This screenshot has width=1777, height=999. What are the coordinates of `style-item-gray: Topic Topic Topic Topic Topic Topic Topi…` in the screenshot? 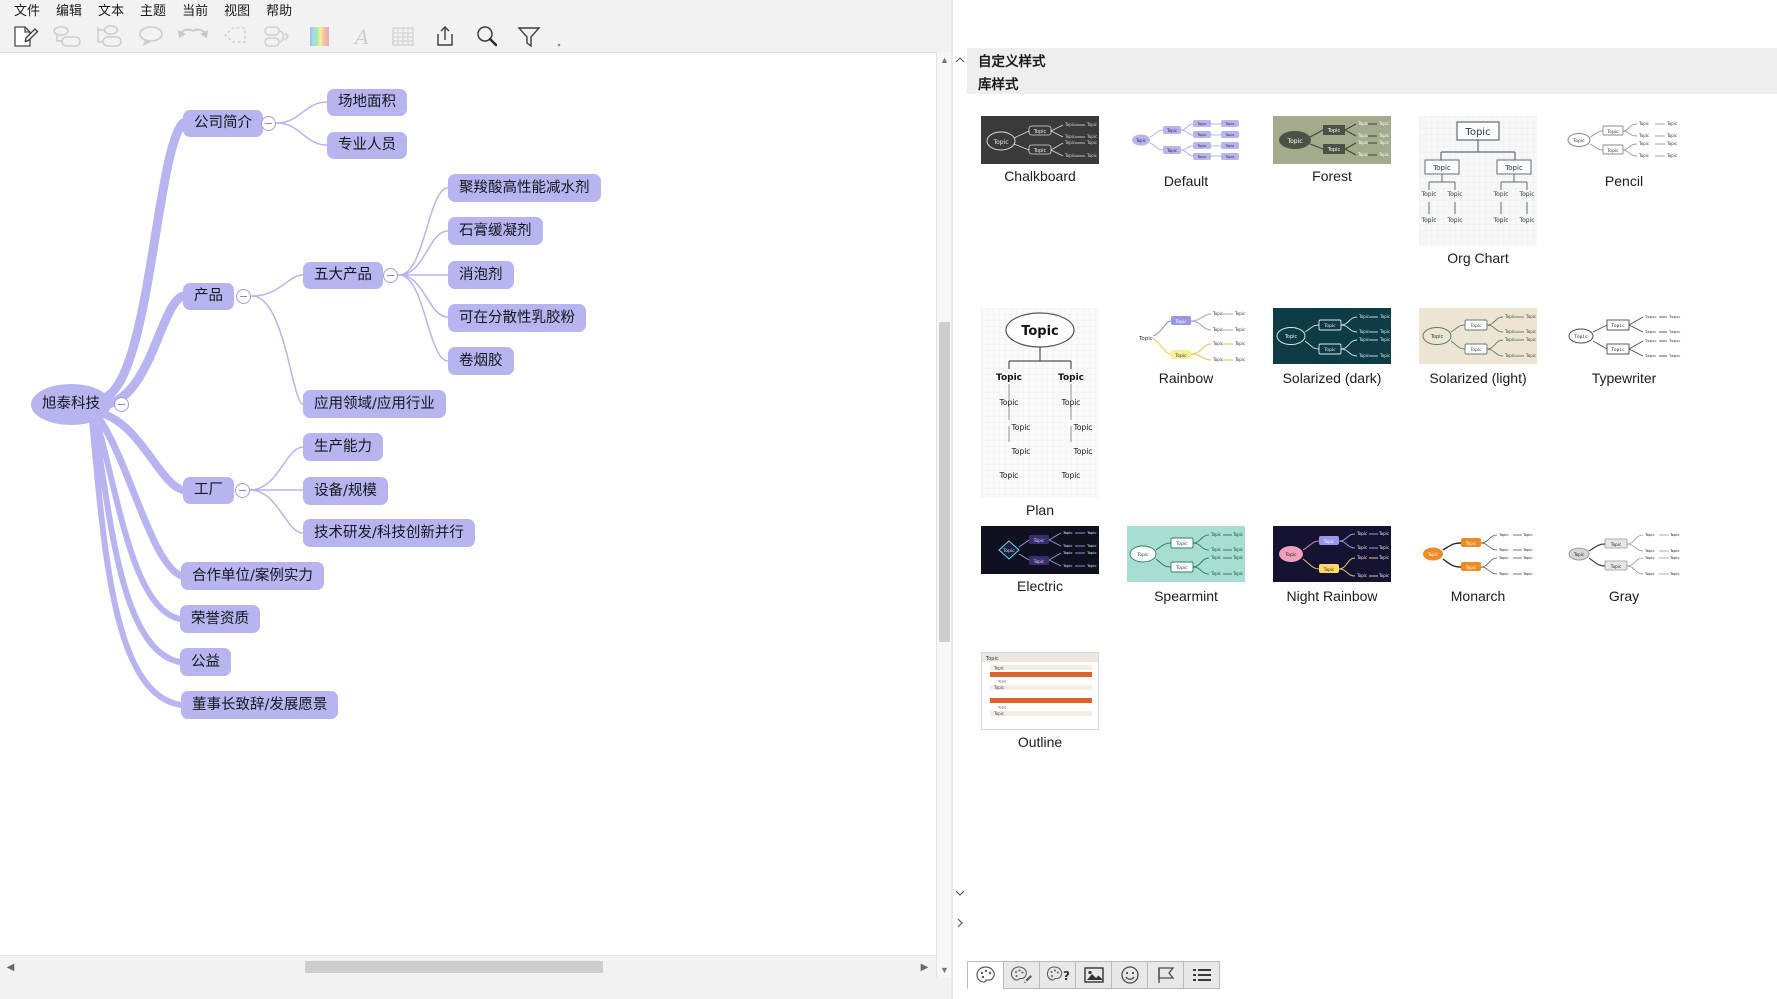 It's located at (1624, 565).